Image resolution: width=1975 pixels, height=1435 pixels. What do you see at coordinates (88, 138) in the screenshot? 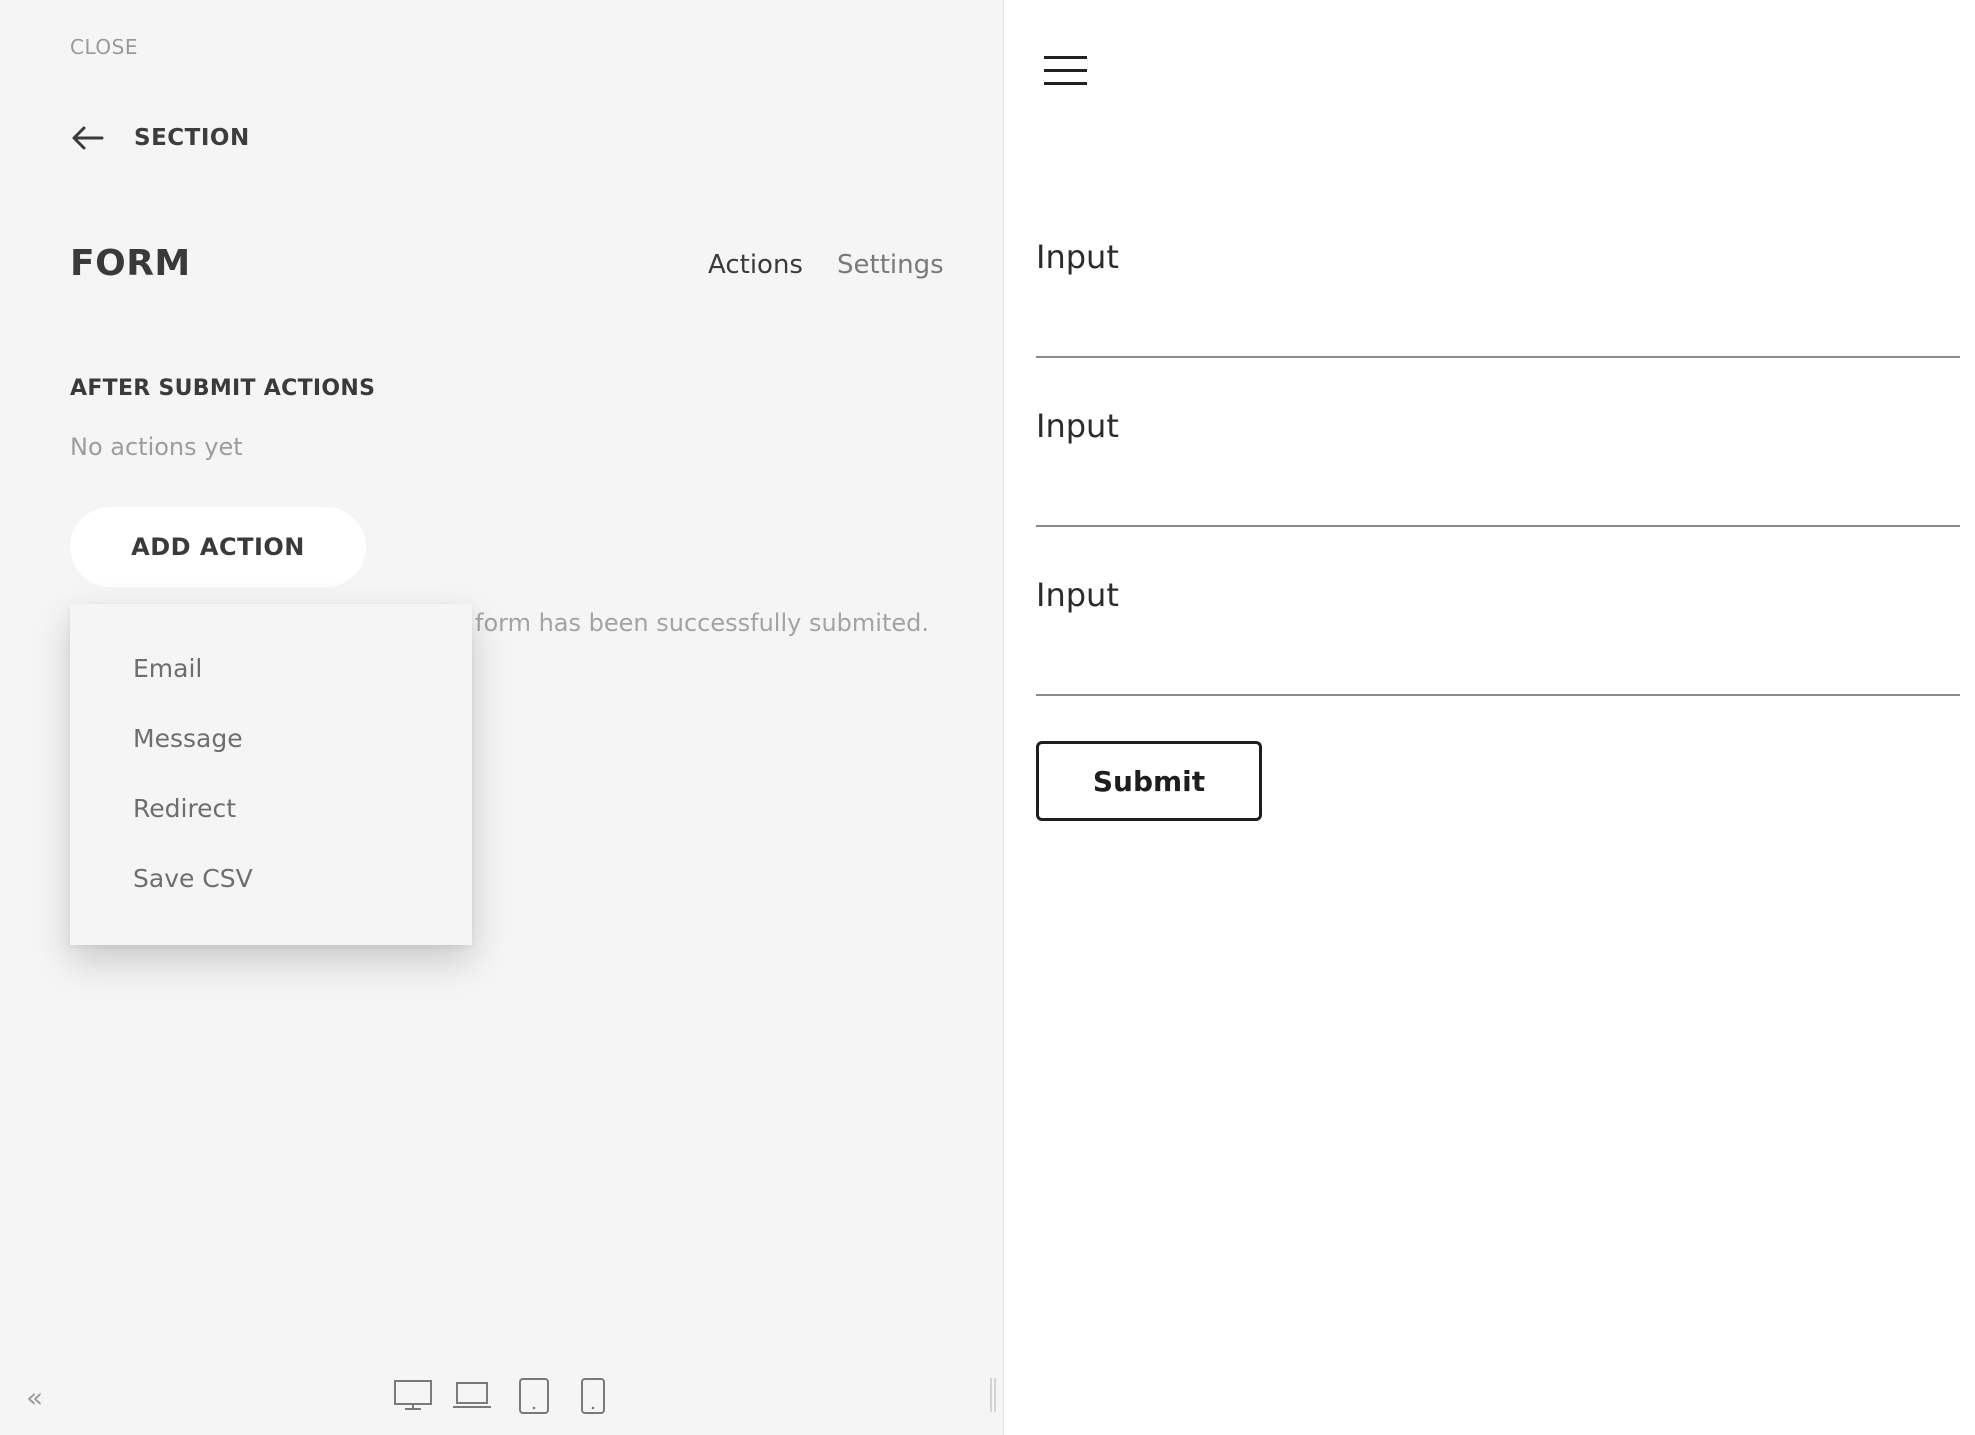
I see `arrow-left-icon` at bounding box center [88, 138].